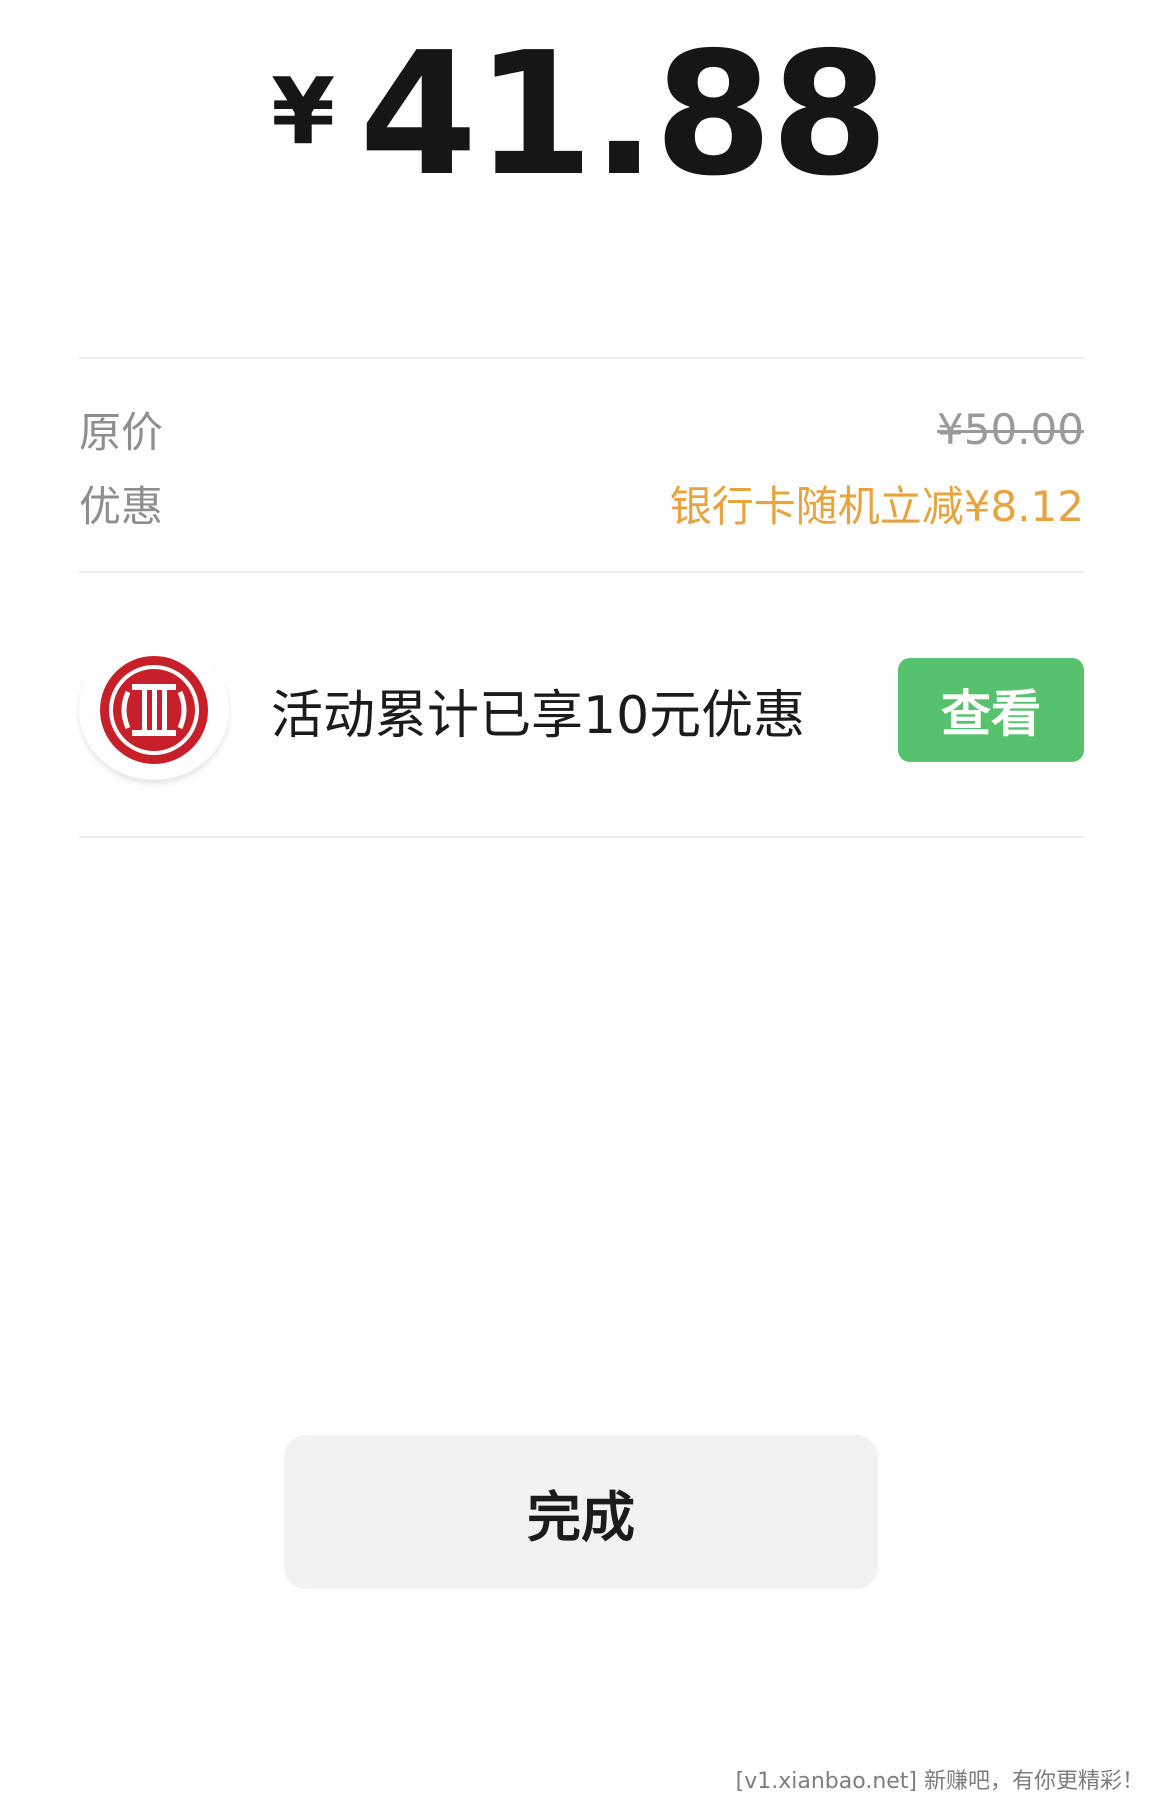 The height and width of the screenshot is (1805, 1158). Describe the element at coordinates (538, 715) in the screenshot. I see `promo-text: 活动累计已享10元优惠` at that location.